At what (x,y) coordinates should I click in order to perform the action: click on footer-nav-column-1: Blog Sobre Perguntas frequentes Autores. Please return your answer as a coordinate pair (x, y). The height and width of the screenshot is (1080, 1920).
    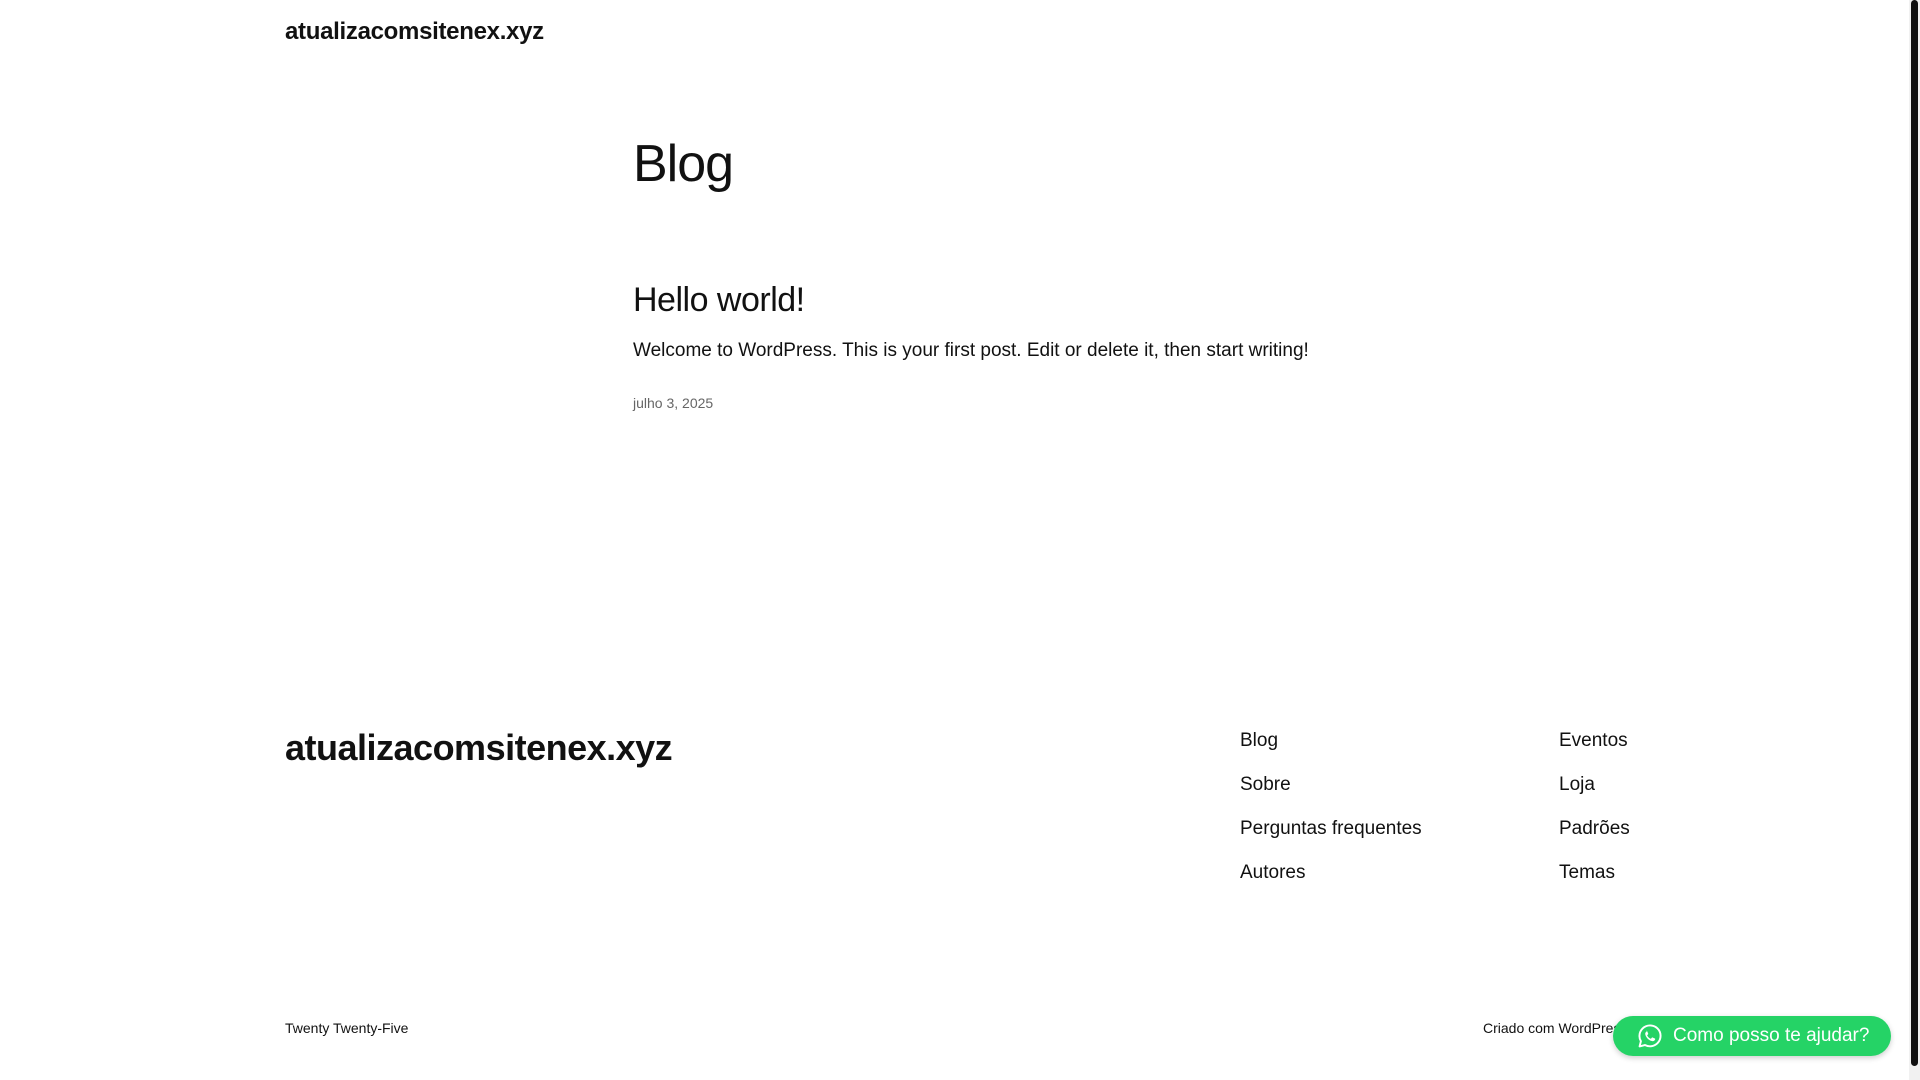
    Looking at the image, I should click on (1331, 818).